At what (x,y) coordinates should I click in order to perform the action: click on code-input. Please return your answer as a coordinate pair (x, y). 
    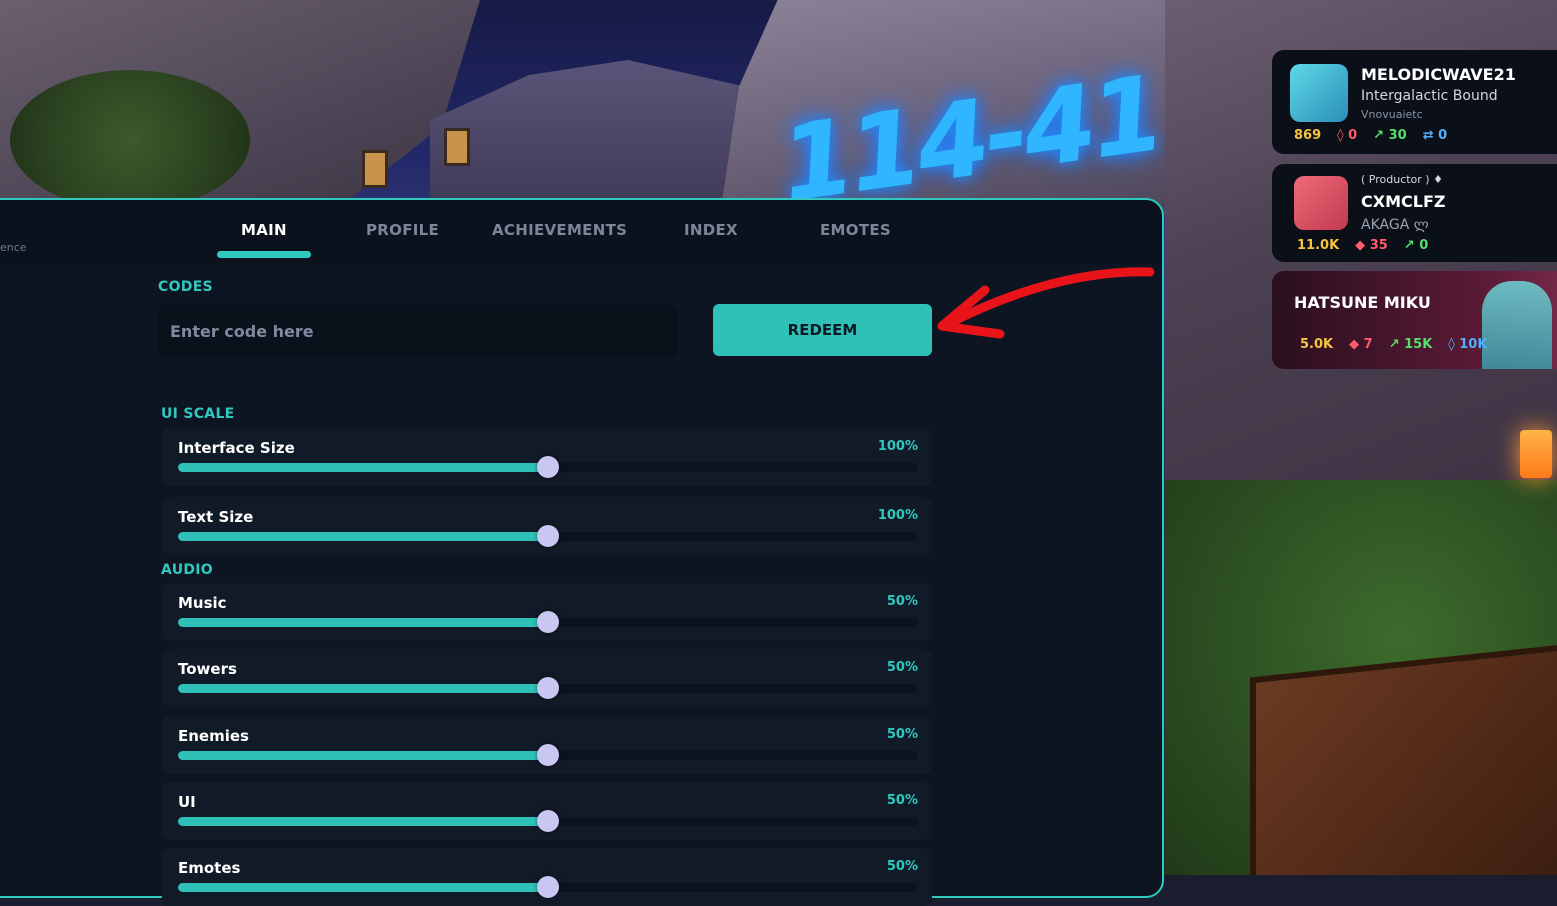
    Looking at the image, I should click on (418, 331).